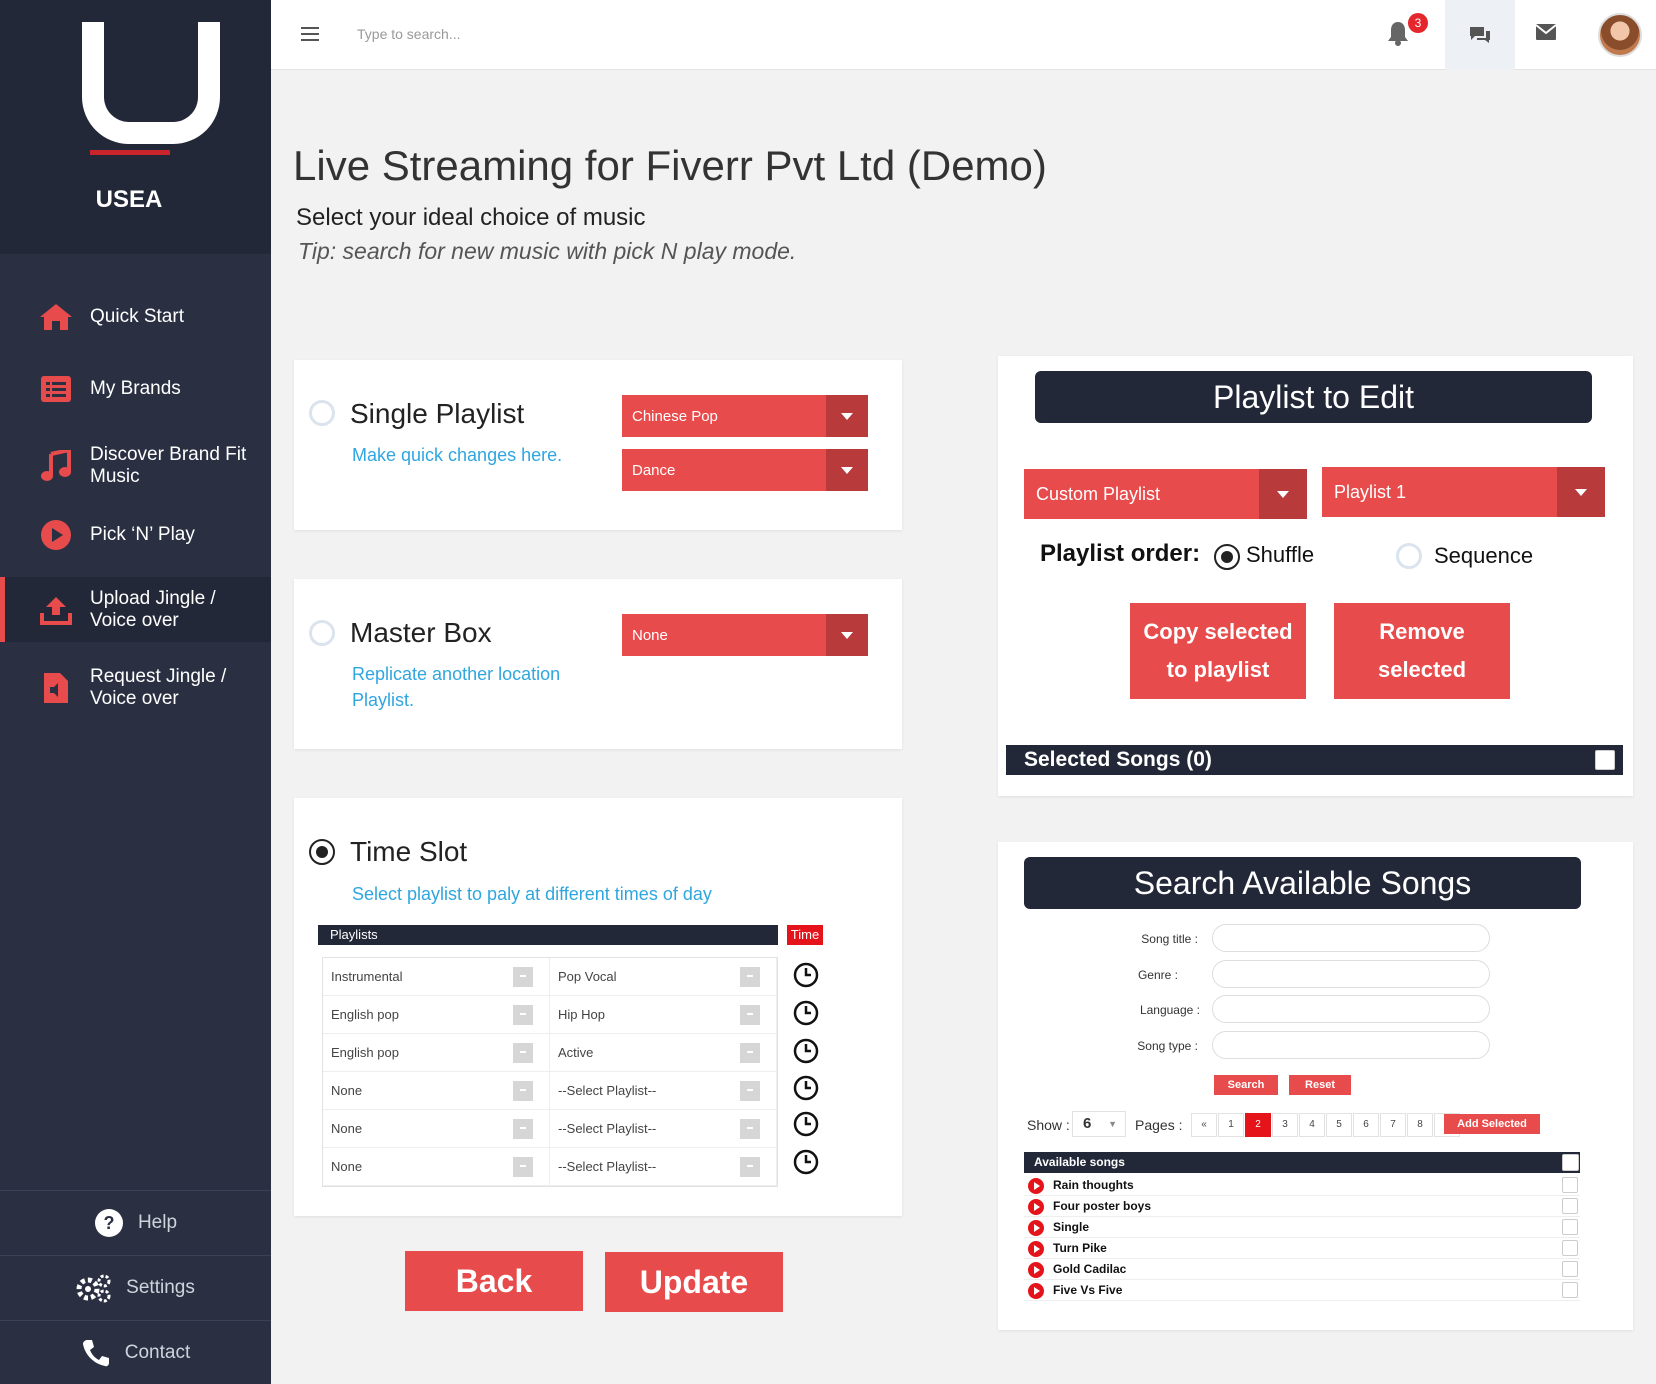 The width and height of the screenshot is (1656, 1384). I want to click on shuffle-label: Shuffle, so click(1280, 554).